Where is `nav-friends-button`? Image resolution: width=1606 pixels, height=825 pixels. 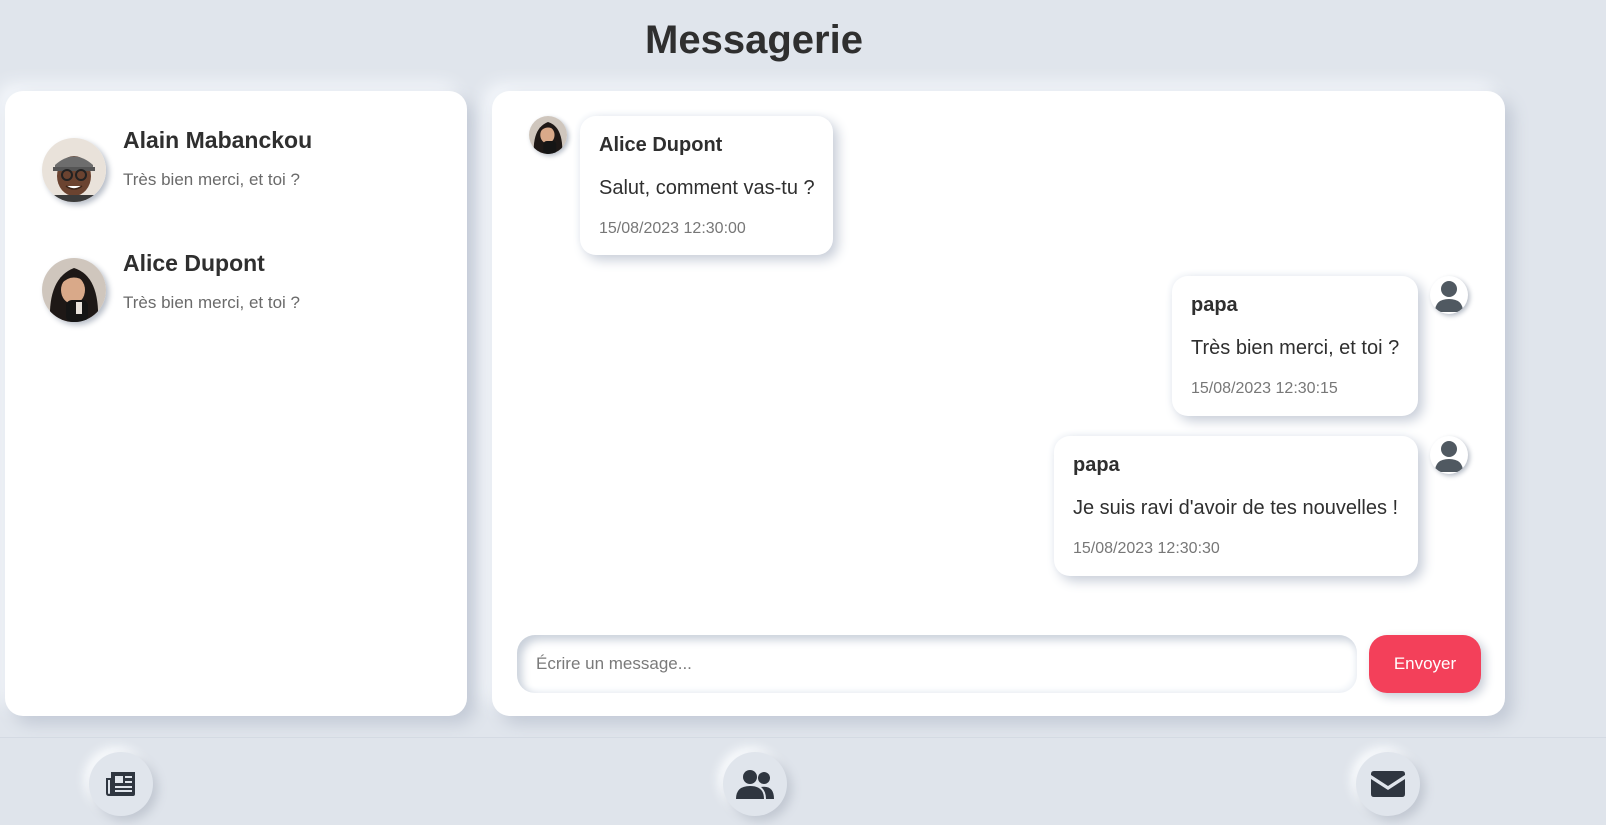 nav-friends-button is located at coordinates (755, 784).